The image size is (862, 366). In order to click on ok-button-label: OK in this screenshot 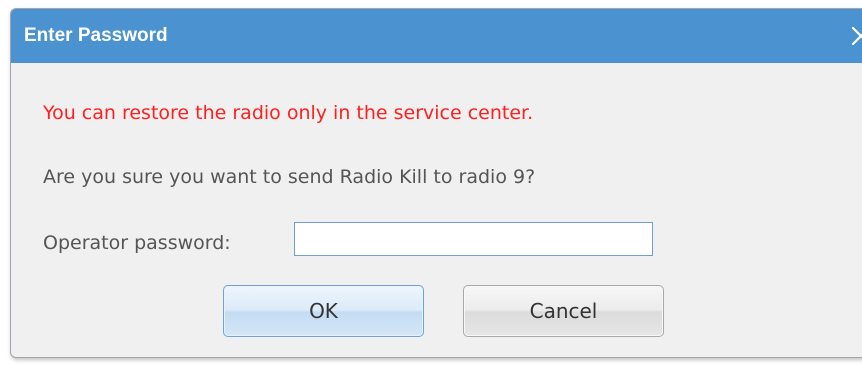, I will do `click(323, 311)`.